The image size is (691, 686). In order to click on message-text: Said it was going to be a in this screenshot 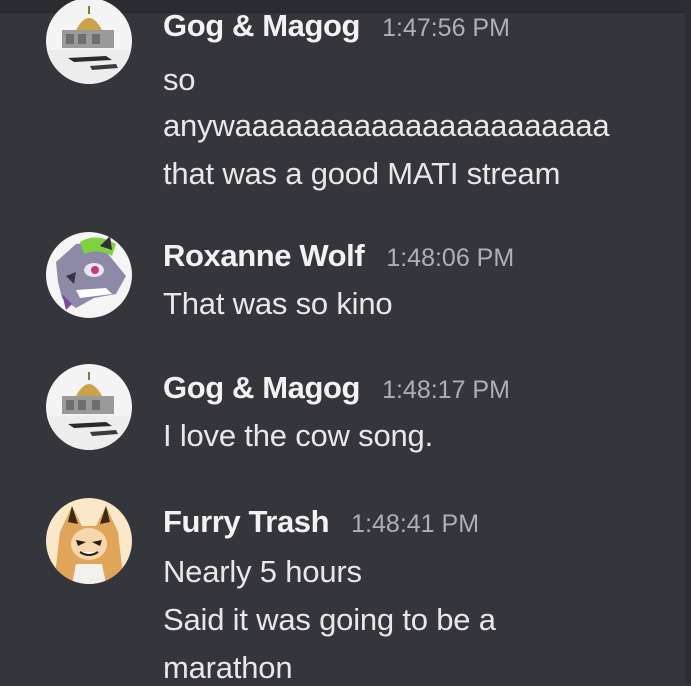, I will do `click(329, 619)`.